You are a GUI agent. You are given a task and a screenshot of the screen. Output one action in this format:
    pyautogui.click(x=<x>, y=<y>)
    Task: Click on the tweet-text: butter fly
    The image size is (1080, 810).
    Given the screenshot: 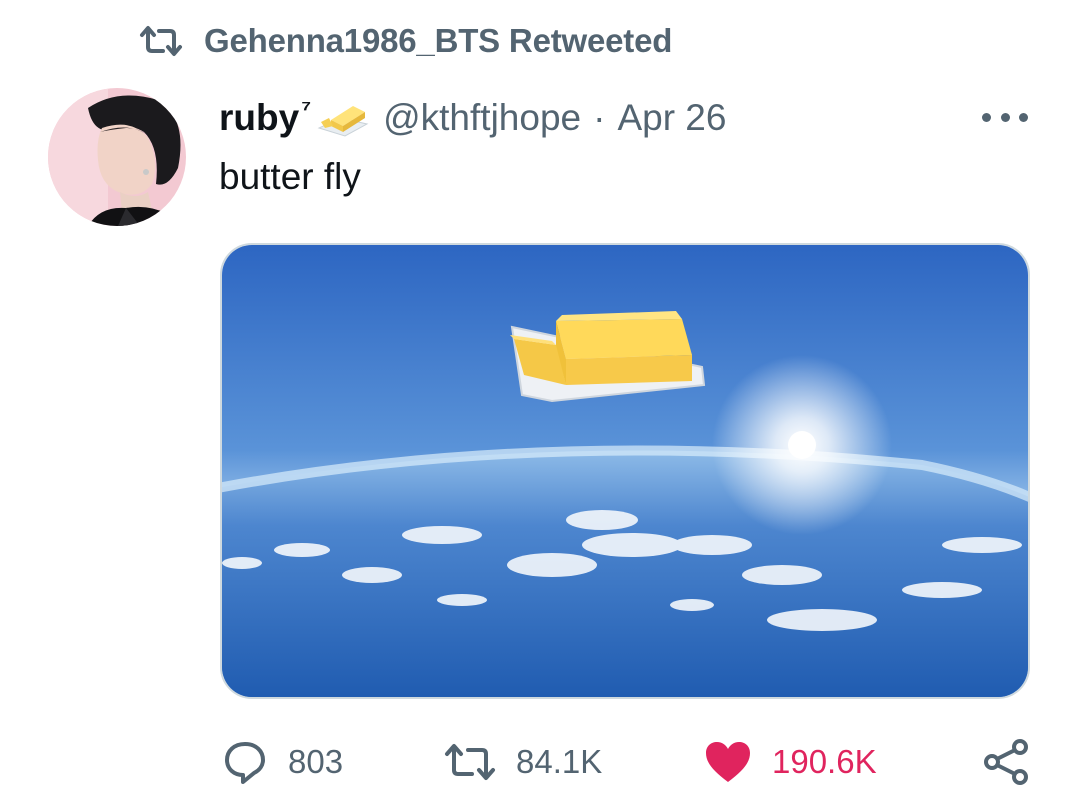 What is the action you would take?
    pyautogui.click(x=290, y=176)
    